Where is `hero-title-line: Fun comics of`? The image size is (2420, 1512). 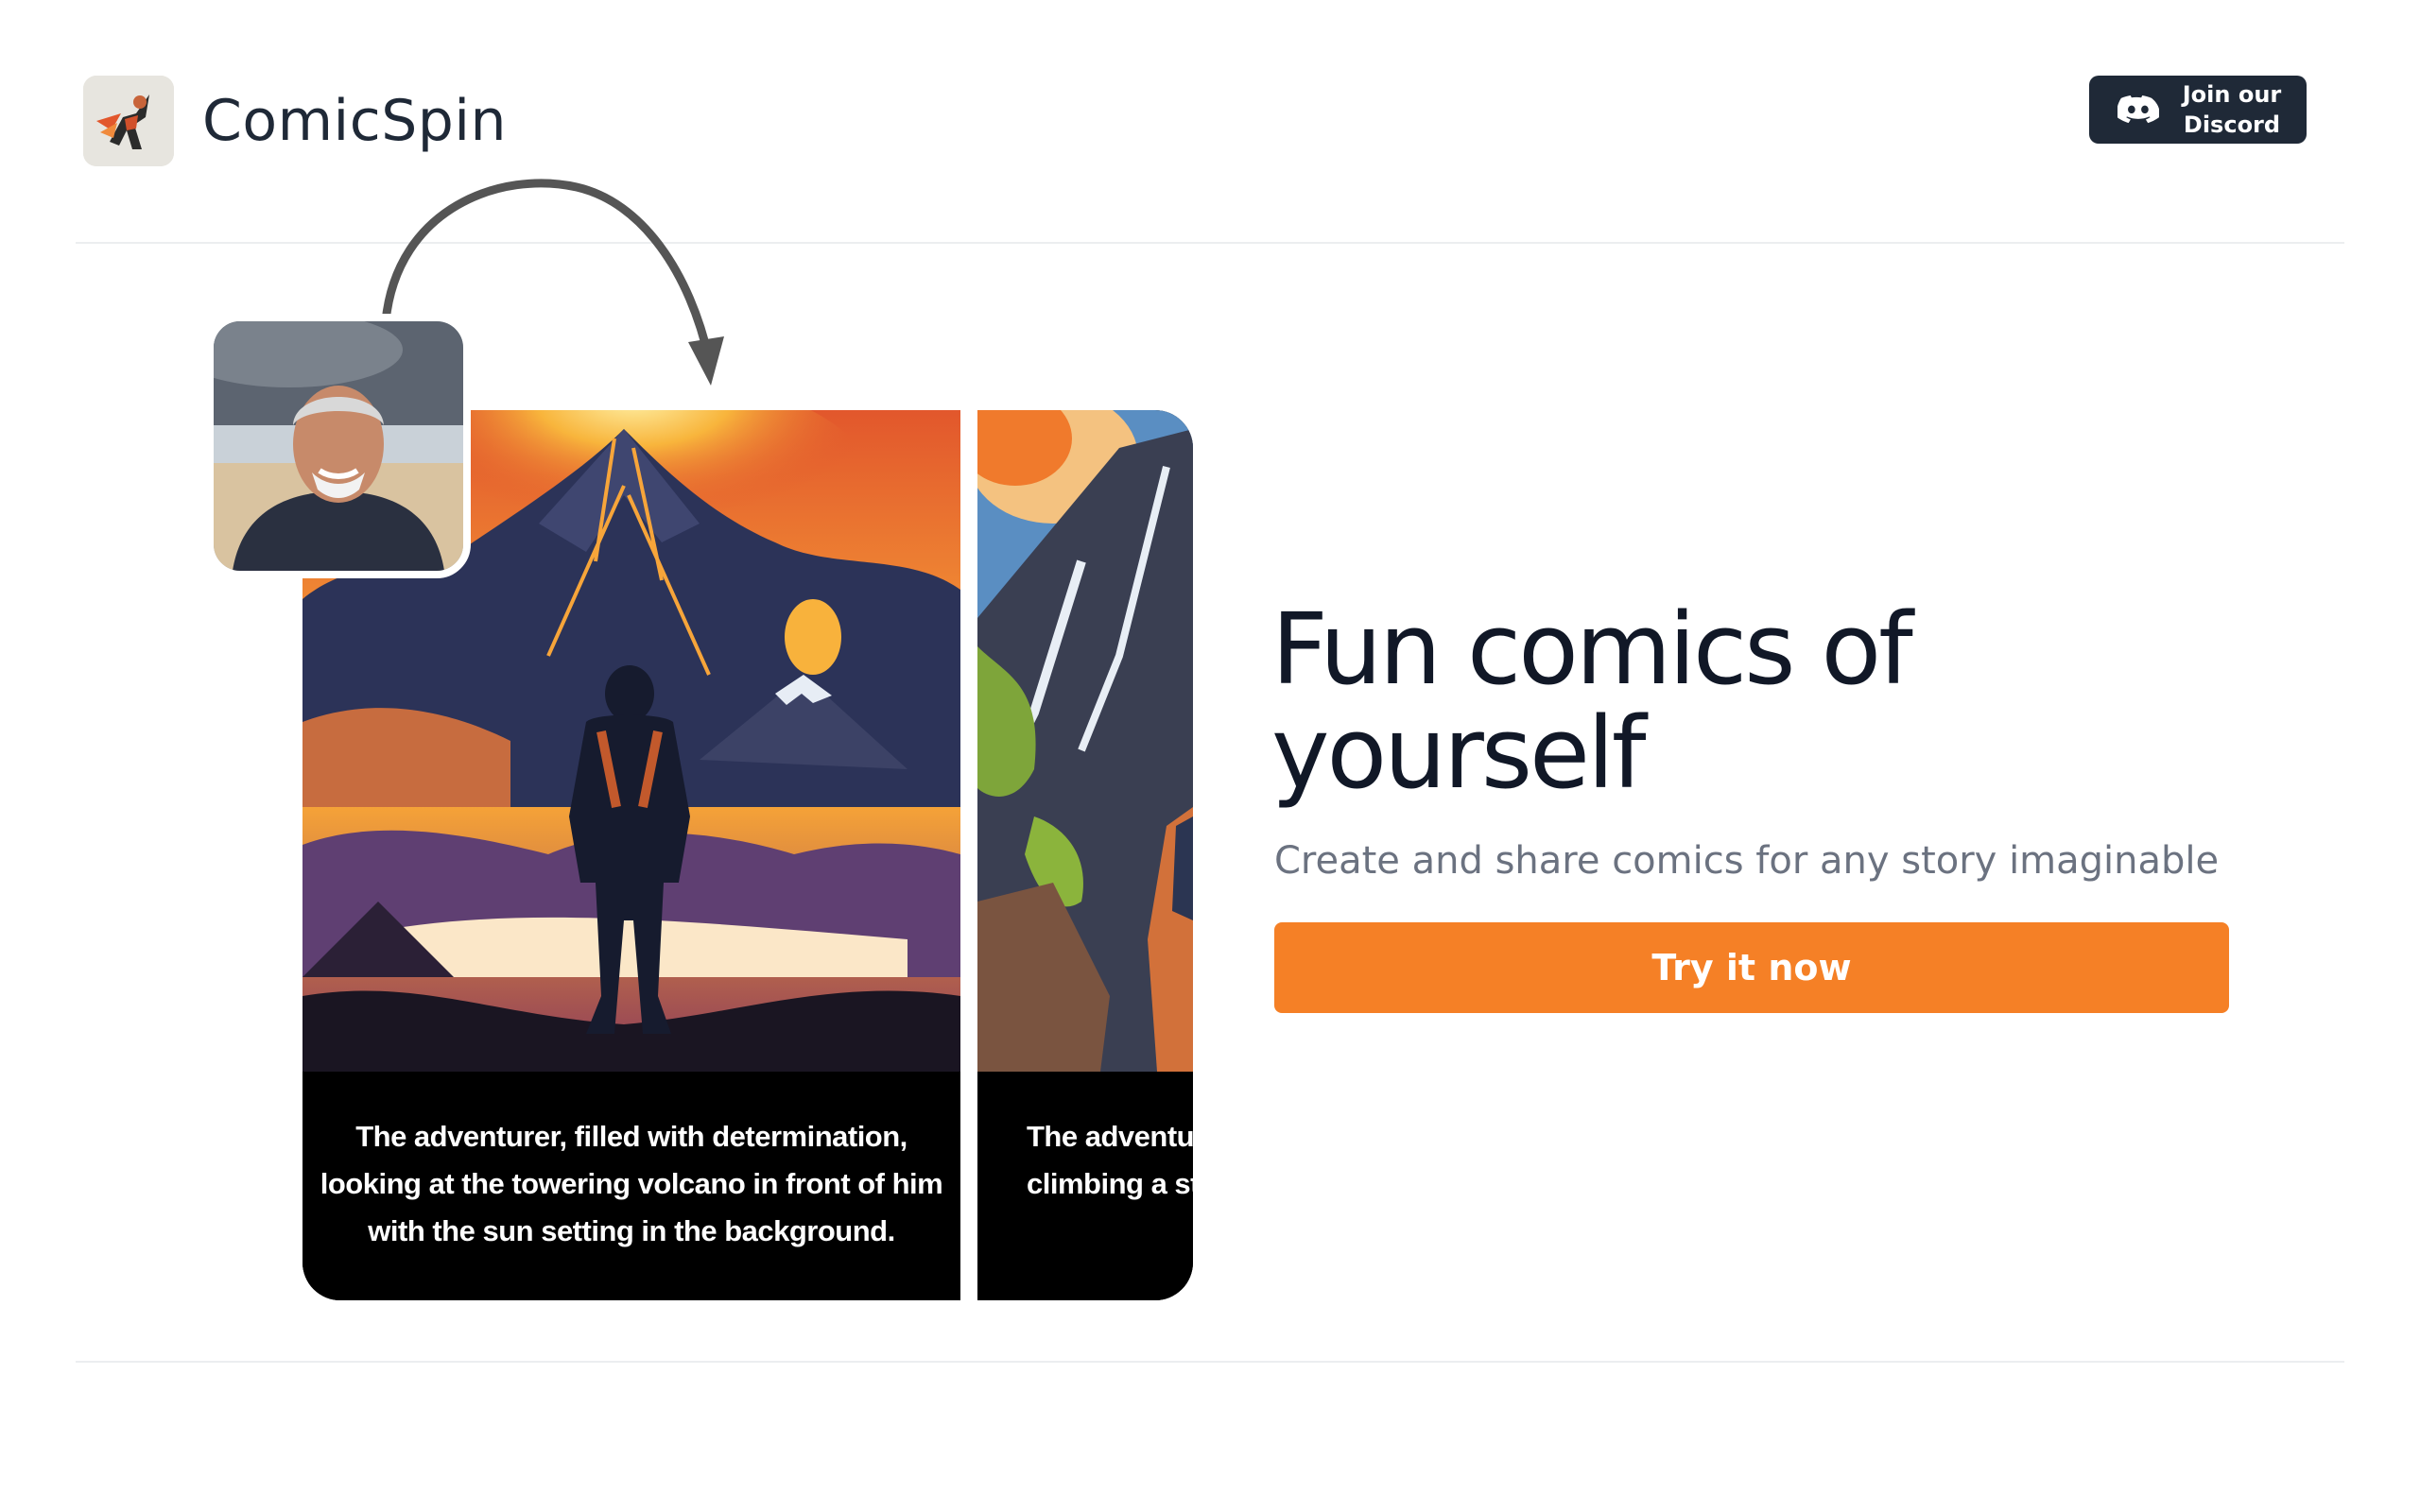 hero-title-line: Fun comics of is located at coordinates (1592, 649).